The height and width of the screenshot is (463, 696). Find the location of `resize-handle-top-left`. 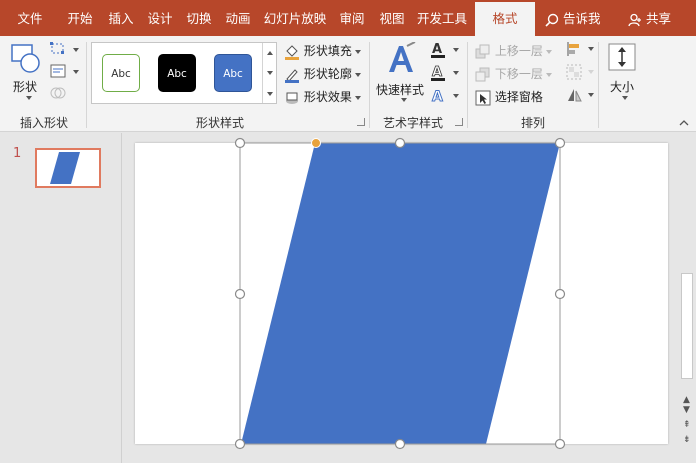

resize-handle-top-left is located at coordinates (240, 143).